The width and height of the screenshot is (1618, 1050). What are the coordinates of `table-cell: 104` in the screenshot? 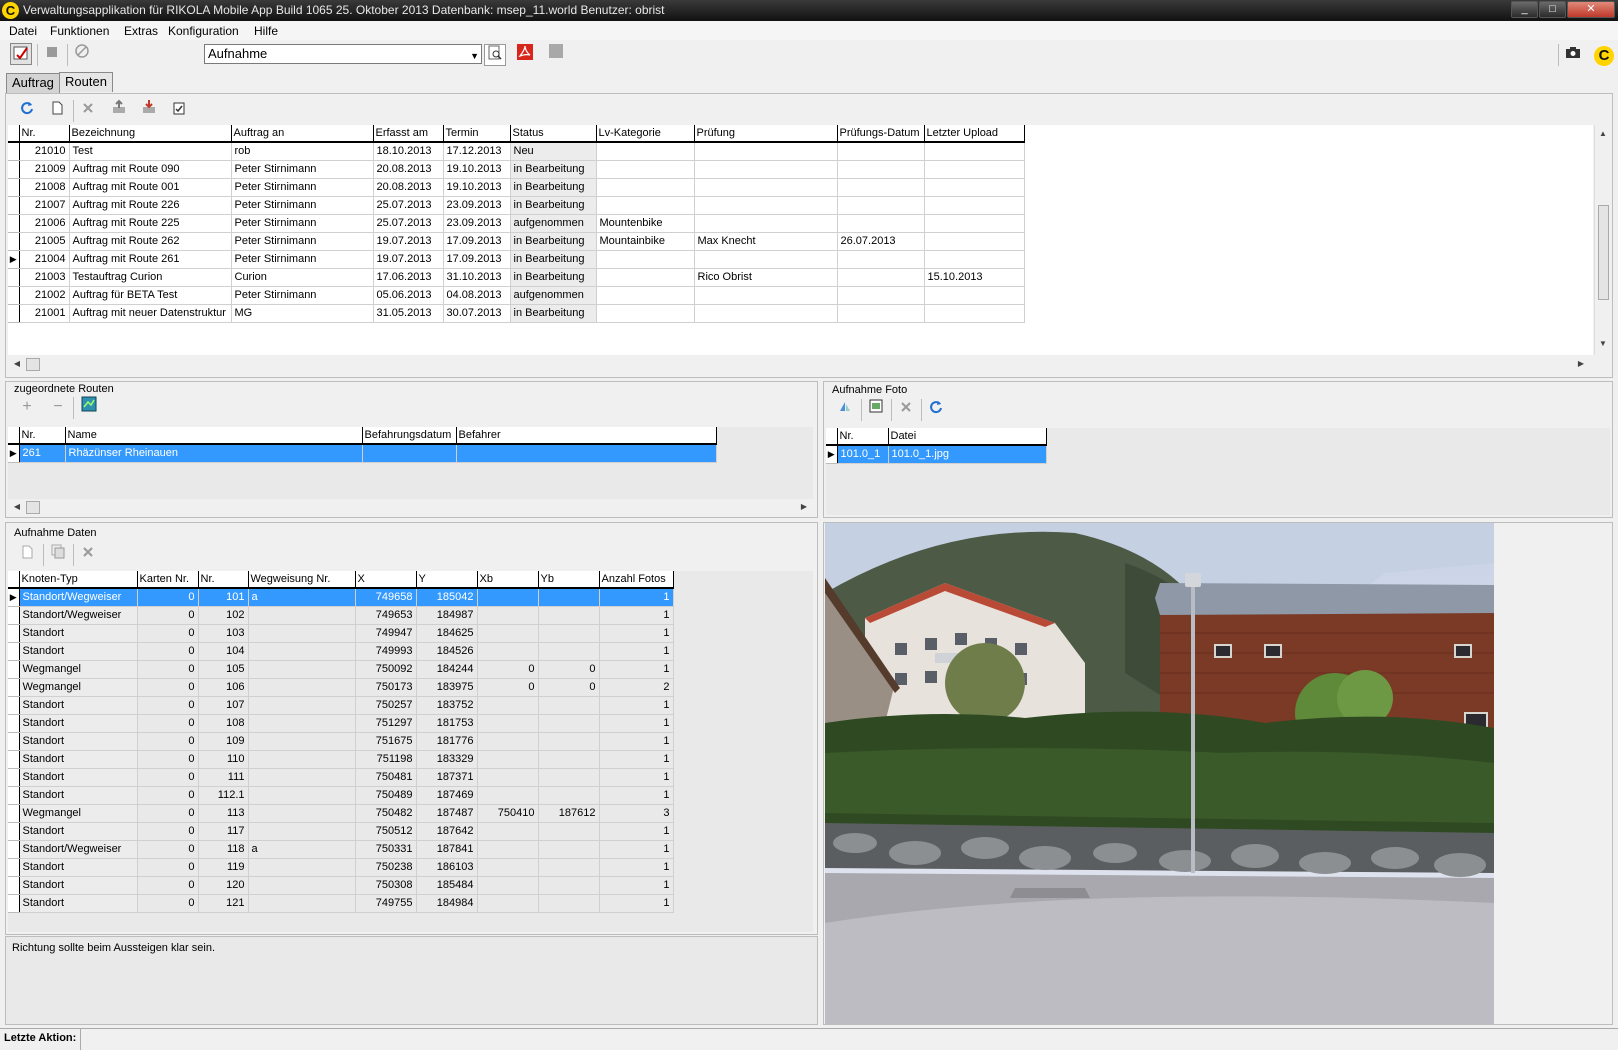 It's located at (223, 651).